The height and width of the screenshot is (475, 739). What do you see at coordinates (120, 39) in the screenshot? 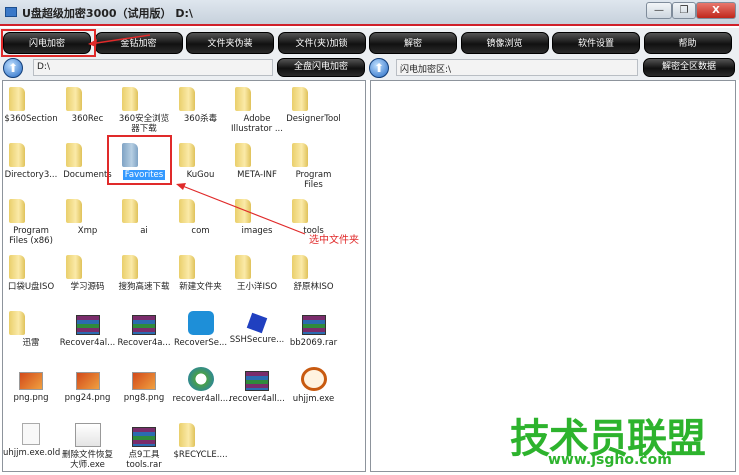
I see `arrow-to-button` at bounding box center [120, 39].